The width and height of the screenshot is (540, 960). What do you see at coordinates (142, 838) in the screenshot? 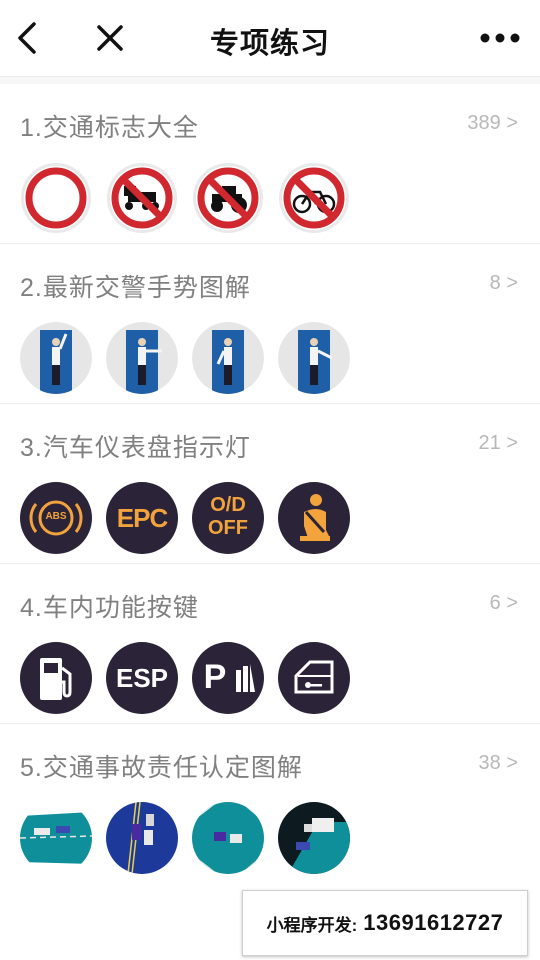
I see `accident-scene-2-icon` at bounding box center [142, 838].